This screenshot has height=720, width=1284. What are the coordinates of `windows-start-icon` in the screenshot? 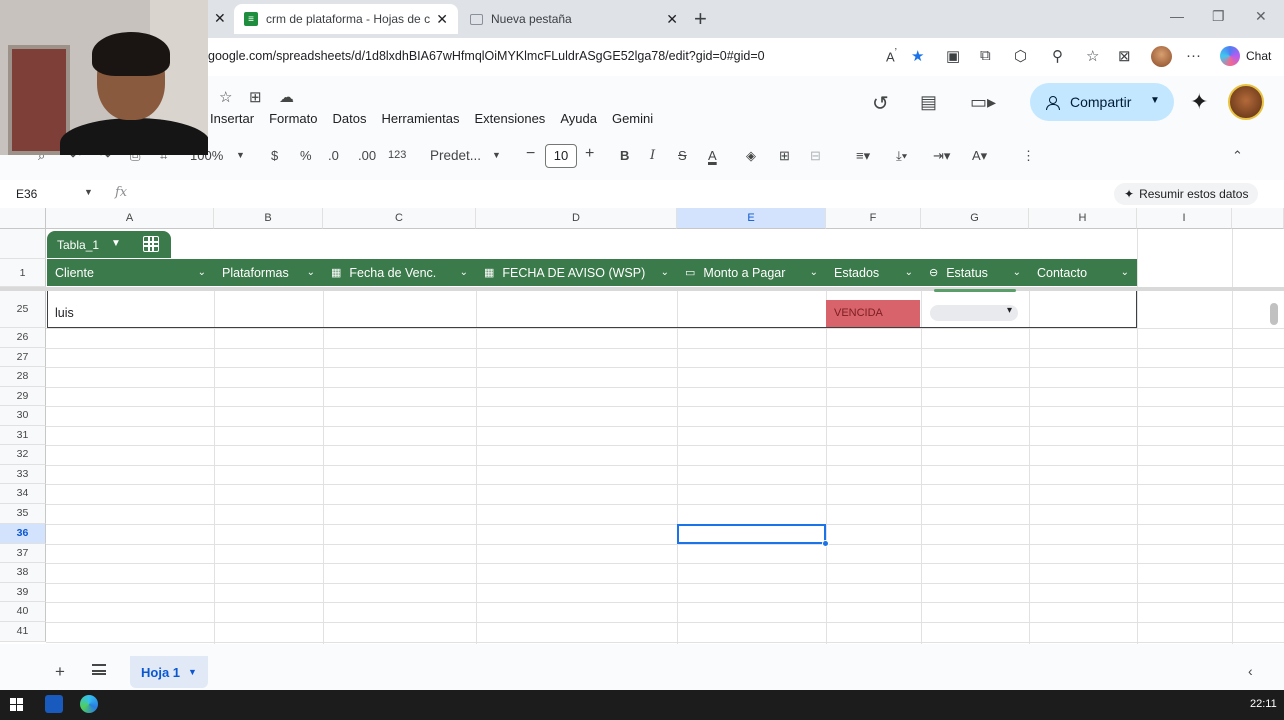 It's located at (17, 705).